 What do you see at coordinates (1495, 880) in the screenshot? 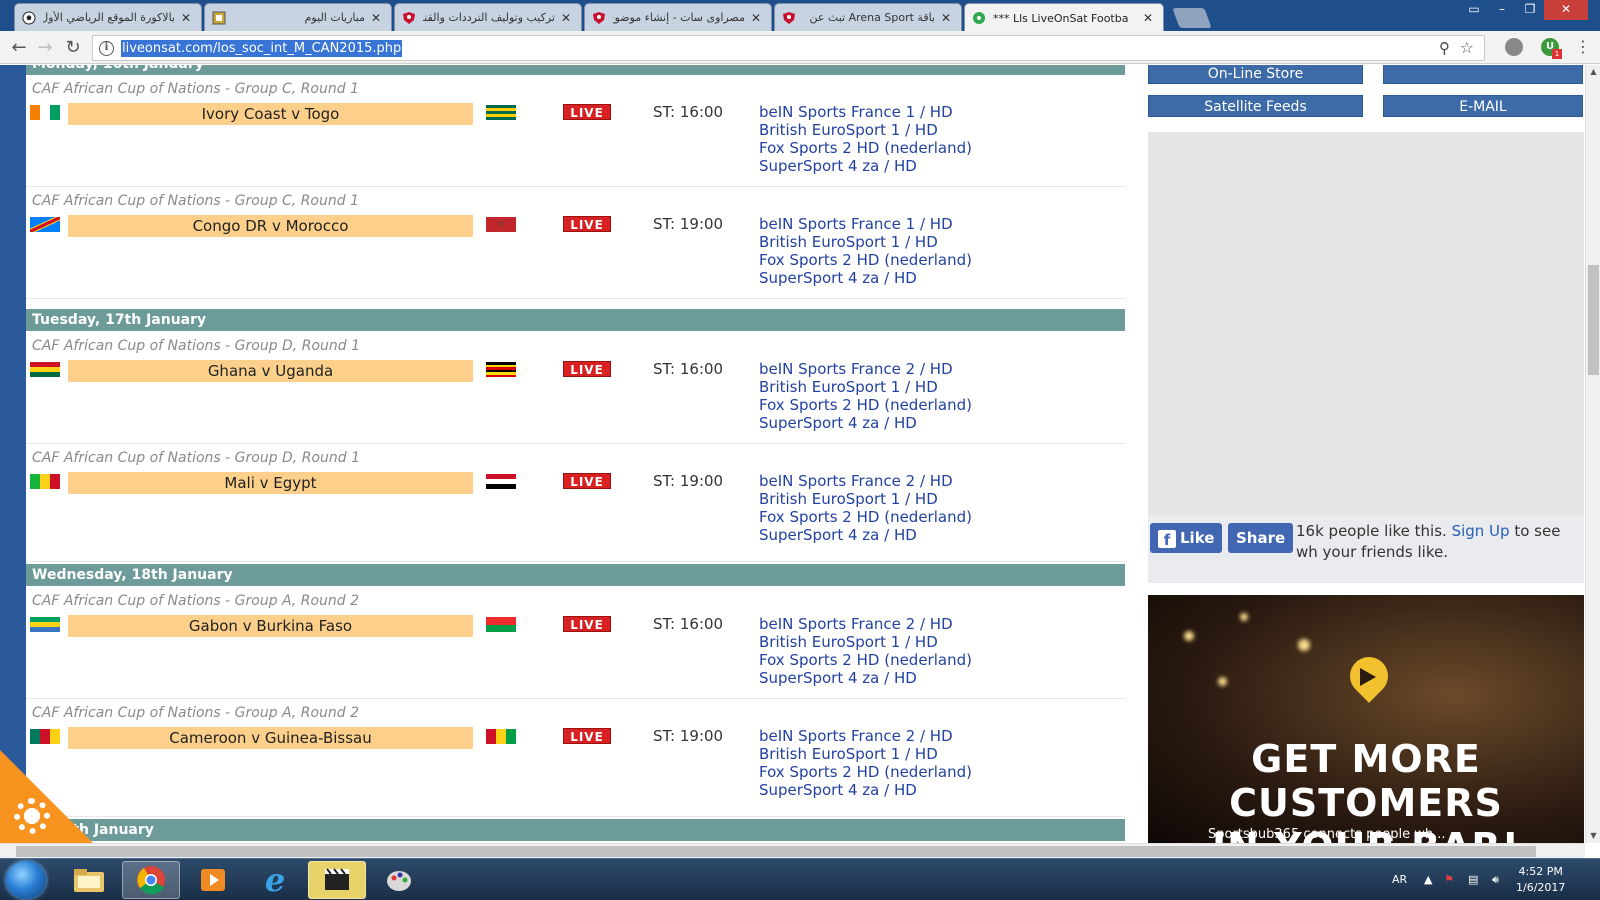
I see `volume-icon: 🔊︎` at bounding box center [1495, 880].